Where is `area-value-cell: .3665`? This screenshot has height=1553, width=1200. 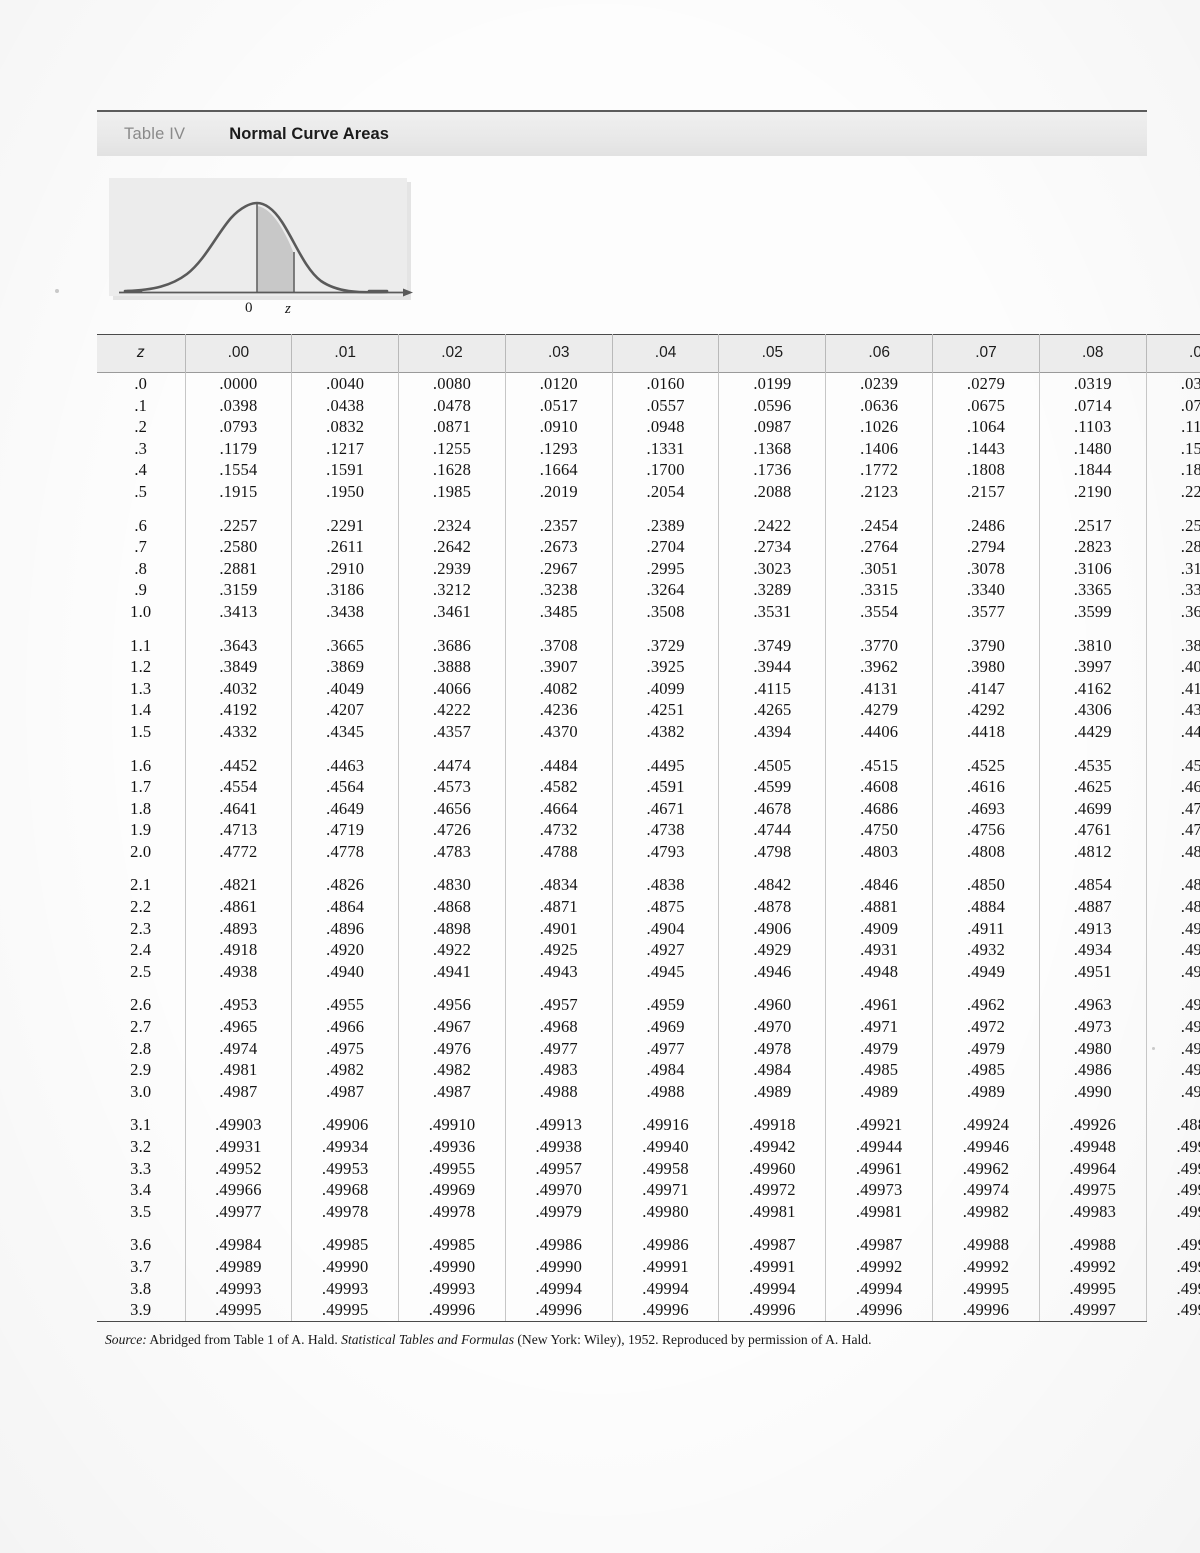 area-value-cell: .3665 is located at coordinates (345, 645).